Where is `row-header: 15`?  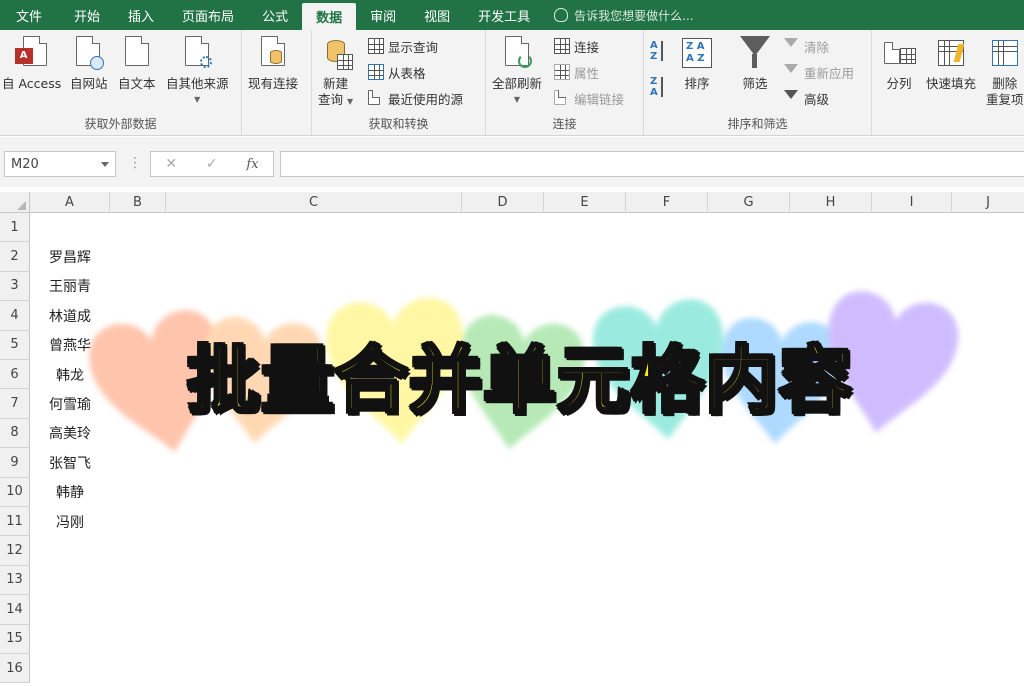
row-header: 15 is located at coordinates (15, 639).